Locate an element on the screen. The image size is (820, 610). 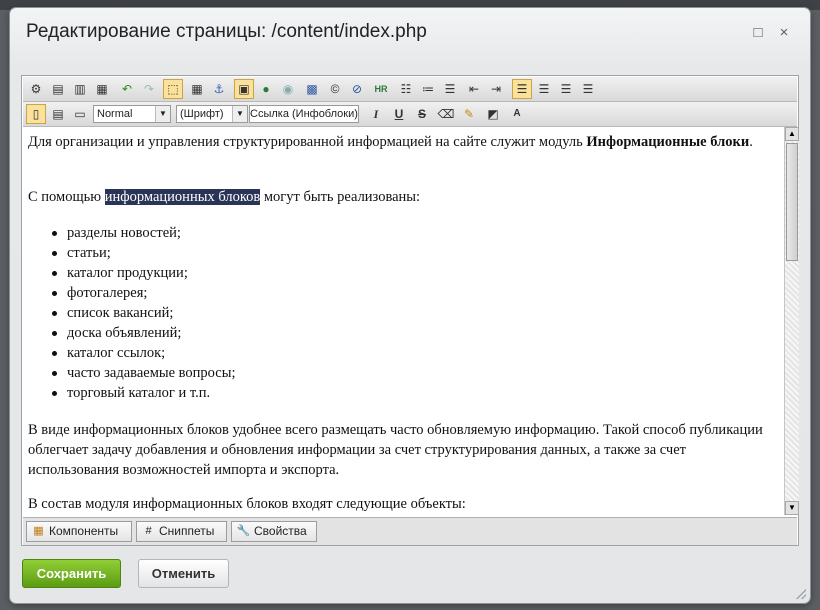
special-icon: ▣ is located at coordinates (244, 89).